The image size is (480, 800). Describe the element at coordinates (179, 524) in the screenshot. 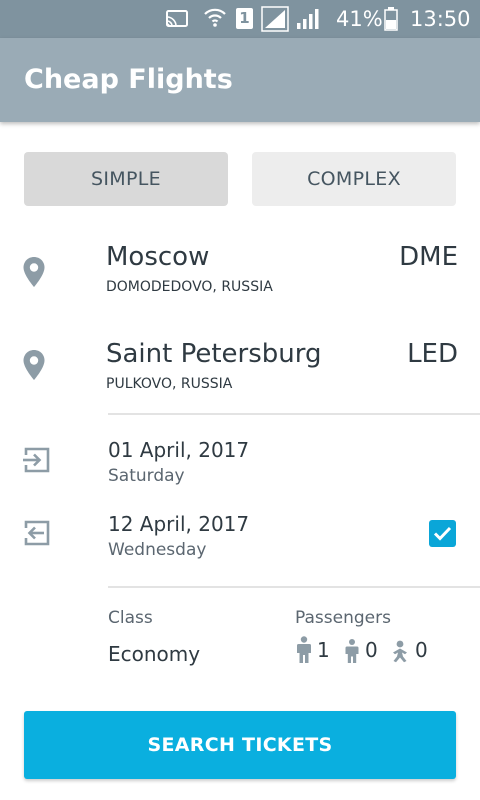

I see `return-date: 12 April, 2017` at that location.